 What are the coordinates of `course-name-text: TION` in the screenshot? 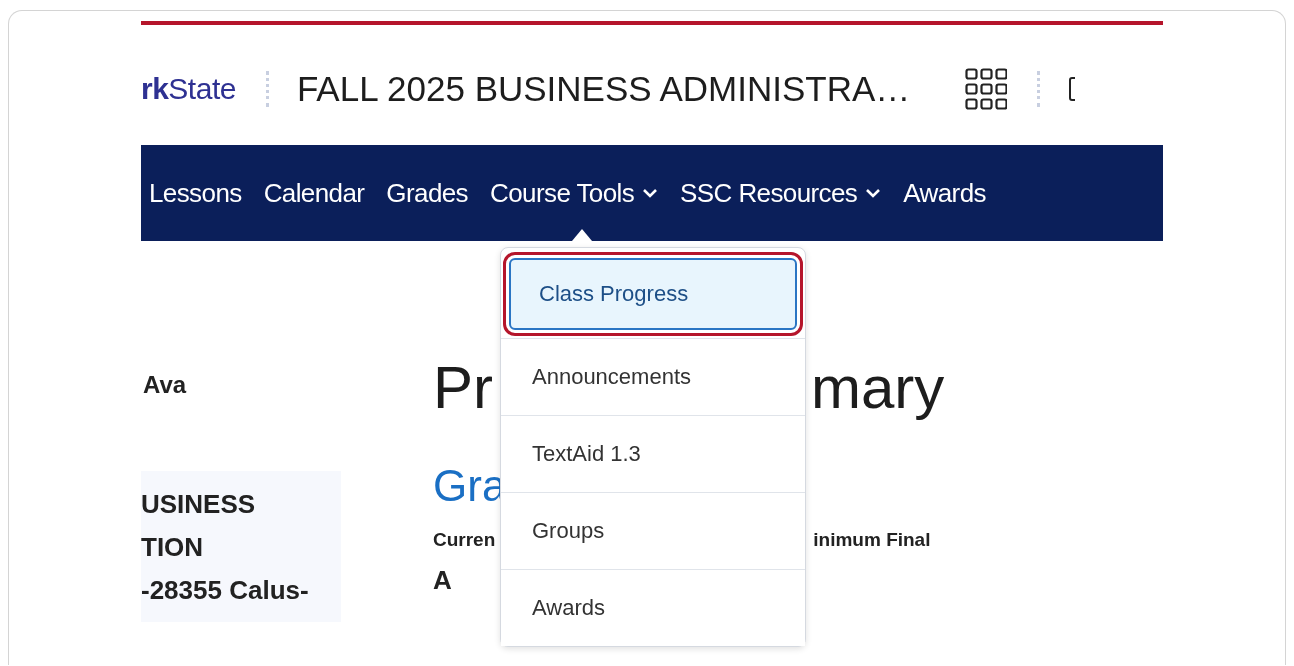 It's located at (173, 547).